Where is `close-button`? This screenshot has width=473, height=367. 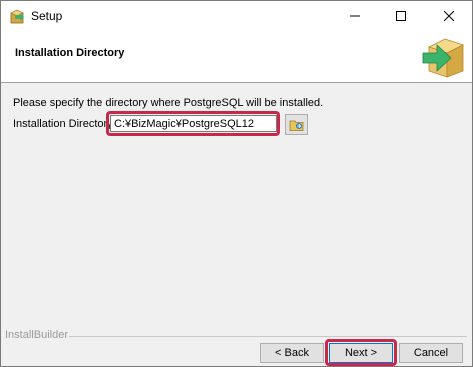
close-button is located at coordinates (449, 16).